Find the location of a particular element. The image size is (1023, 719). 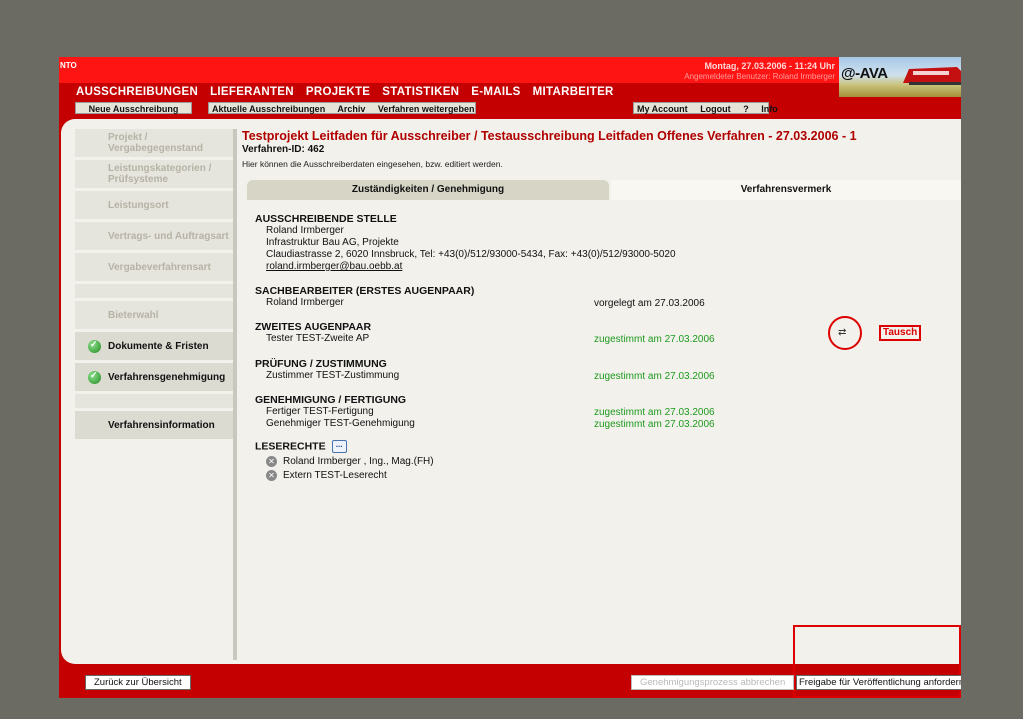

subnav-transfer: Verfahren weitergeben is located at coordinates (426, 109).